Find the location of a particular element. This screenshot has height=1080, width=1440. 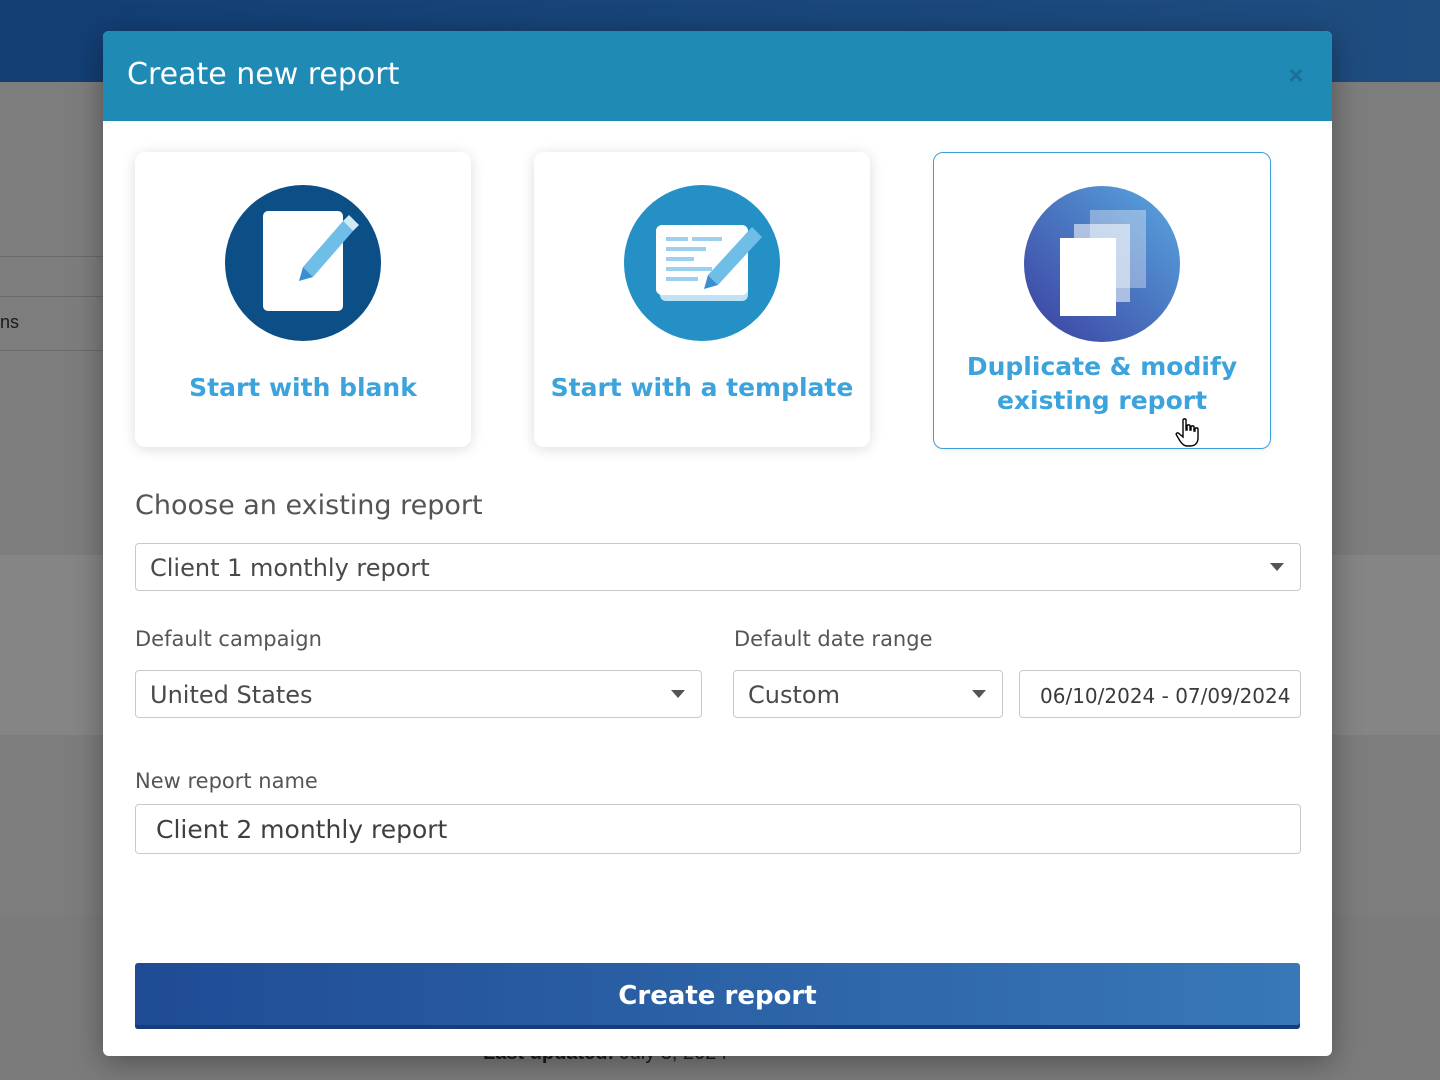

default-campaign-value: United States is located at coordinates (231, 695).